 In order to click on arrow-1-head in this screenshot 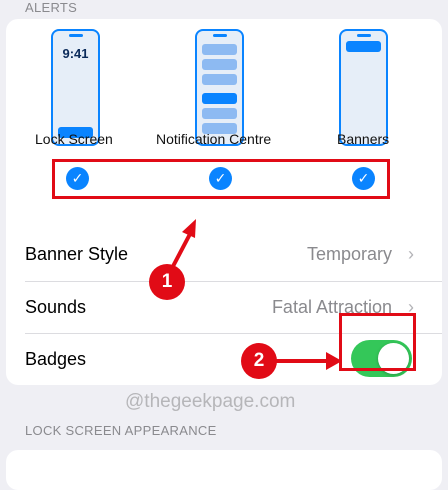, I will do `click(189, 228)`.